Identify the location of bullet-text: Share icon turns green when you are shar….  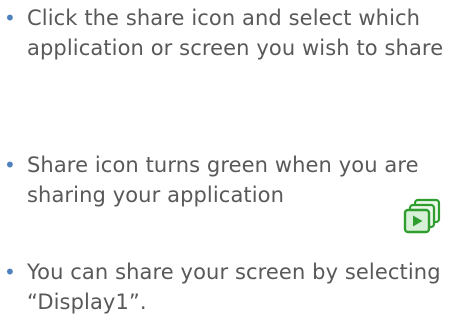
(223, 180).